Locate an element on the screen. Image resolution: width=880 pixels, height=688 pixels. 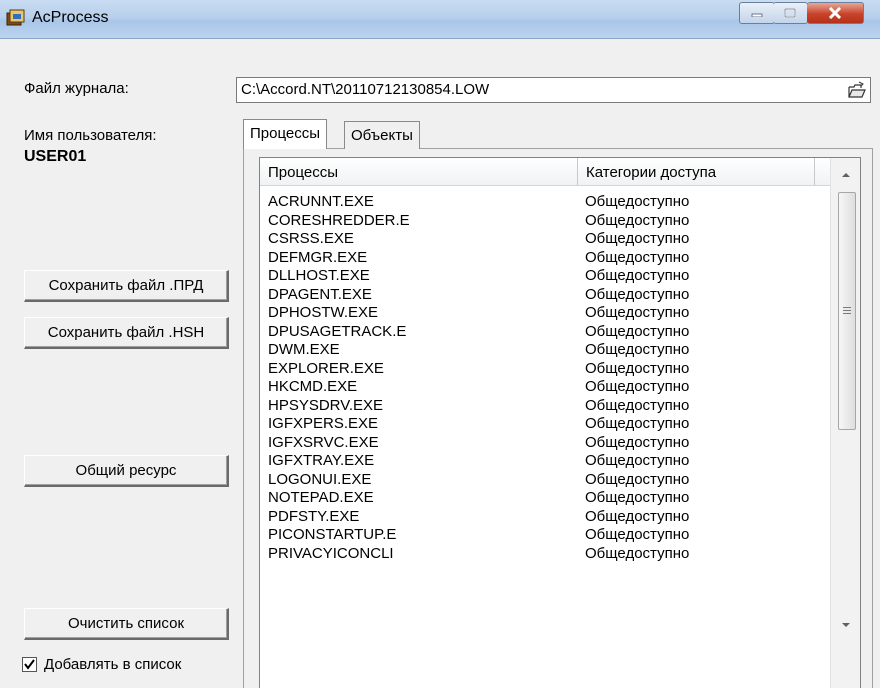
process-name-cell: EXPLORER.EXE is located at coordinates (326, 368).